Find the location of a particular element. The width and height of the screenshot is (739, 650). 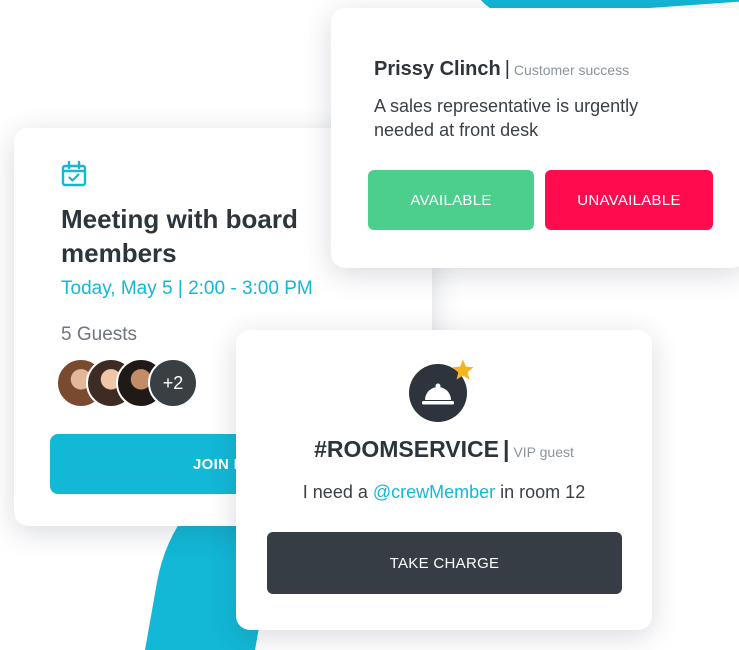

take-charge-button: TAKE CHARGE is located at coordinates (444, 563).